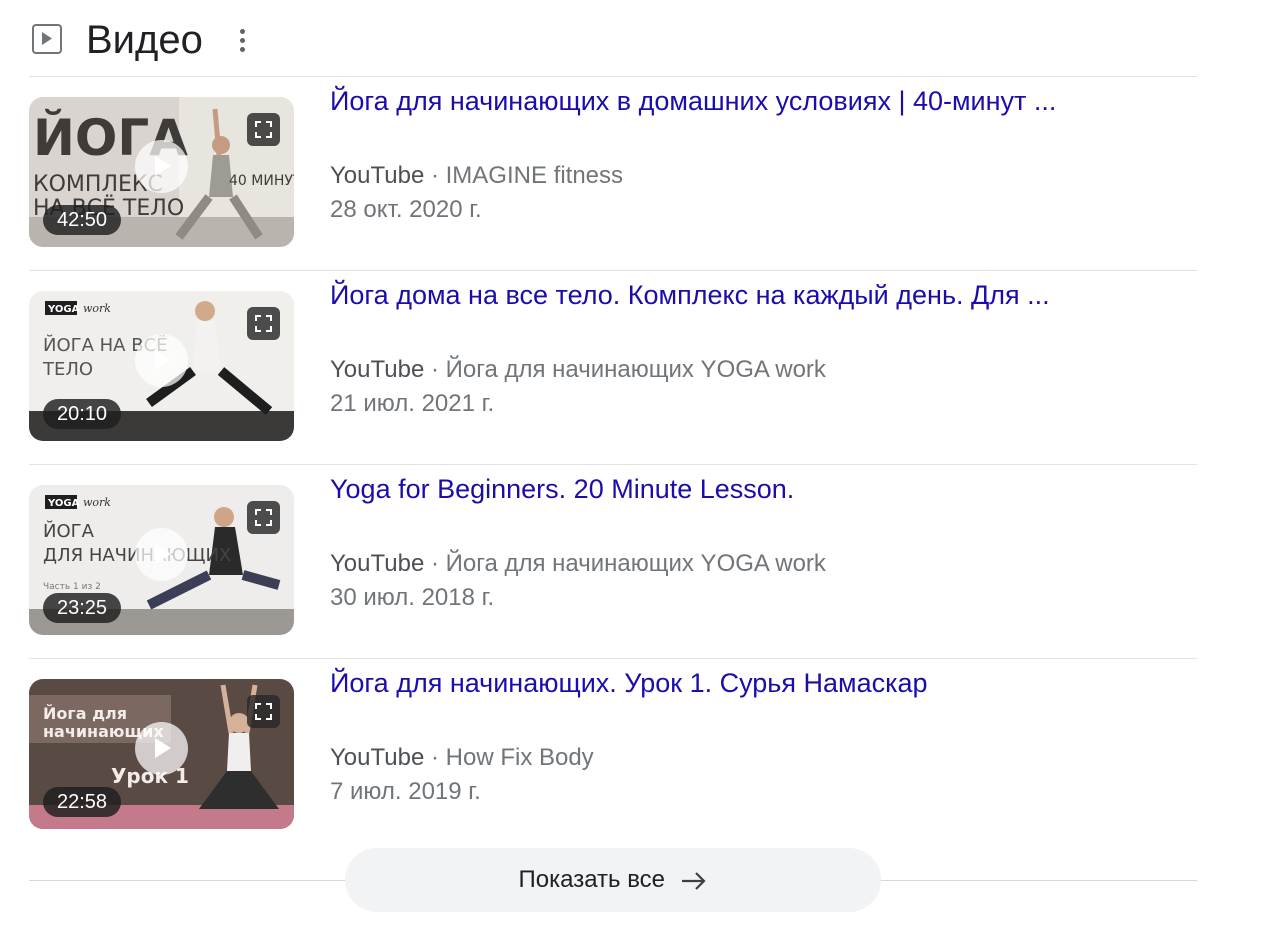 This screenshot has width=1280, height=936. Describe the element at coordinates (412, 597) in the screenshot. I see `video-date: 30 июл. 2018 г.` at that location.